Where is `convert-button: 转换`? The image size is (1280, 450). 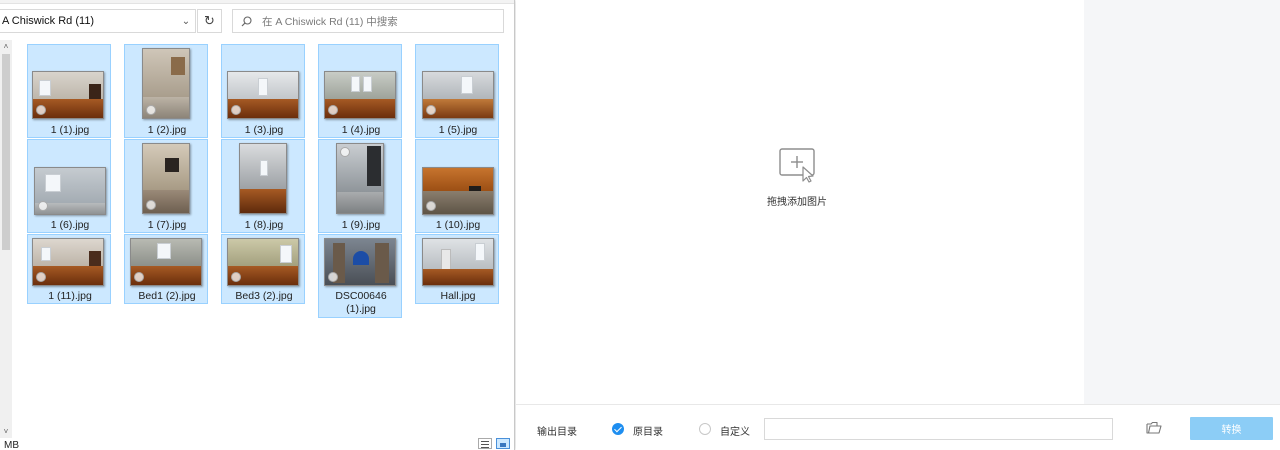
convert-button: 转换 is located at coordinates (1231, 428).